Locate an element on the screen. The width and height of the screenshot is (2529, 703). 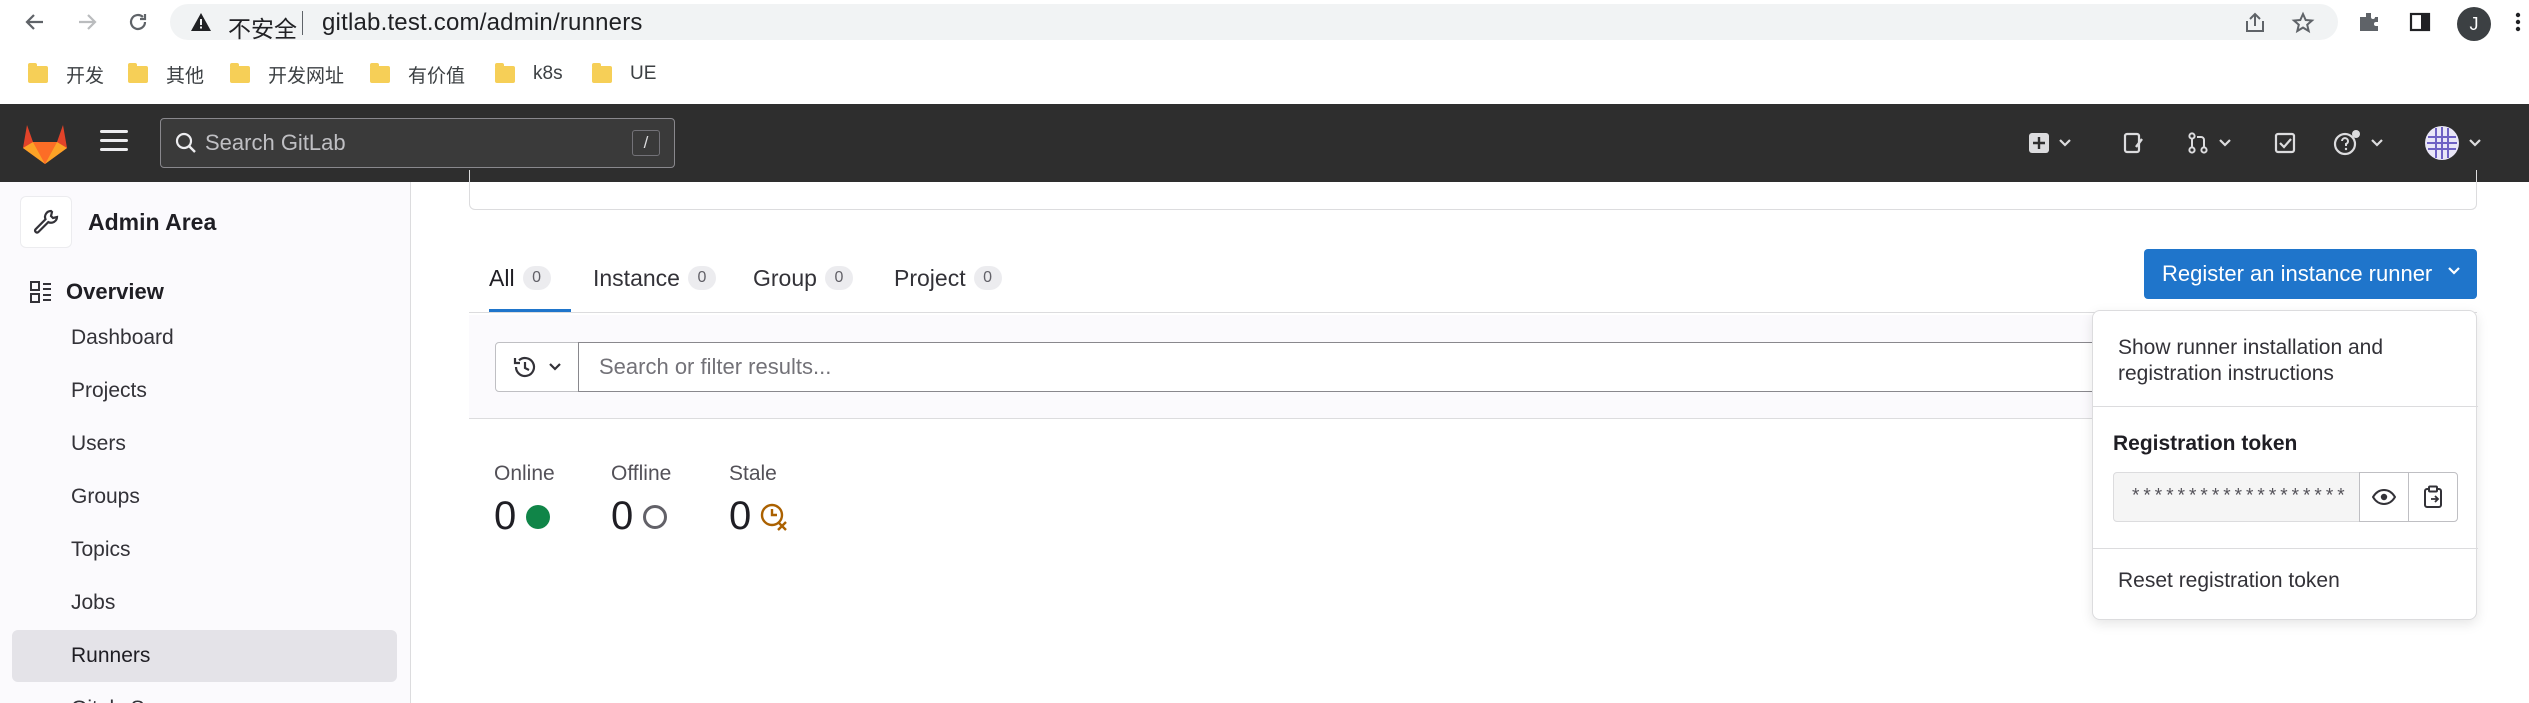
stat-stale: Stale 0 is located at coordinates (759, 500).